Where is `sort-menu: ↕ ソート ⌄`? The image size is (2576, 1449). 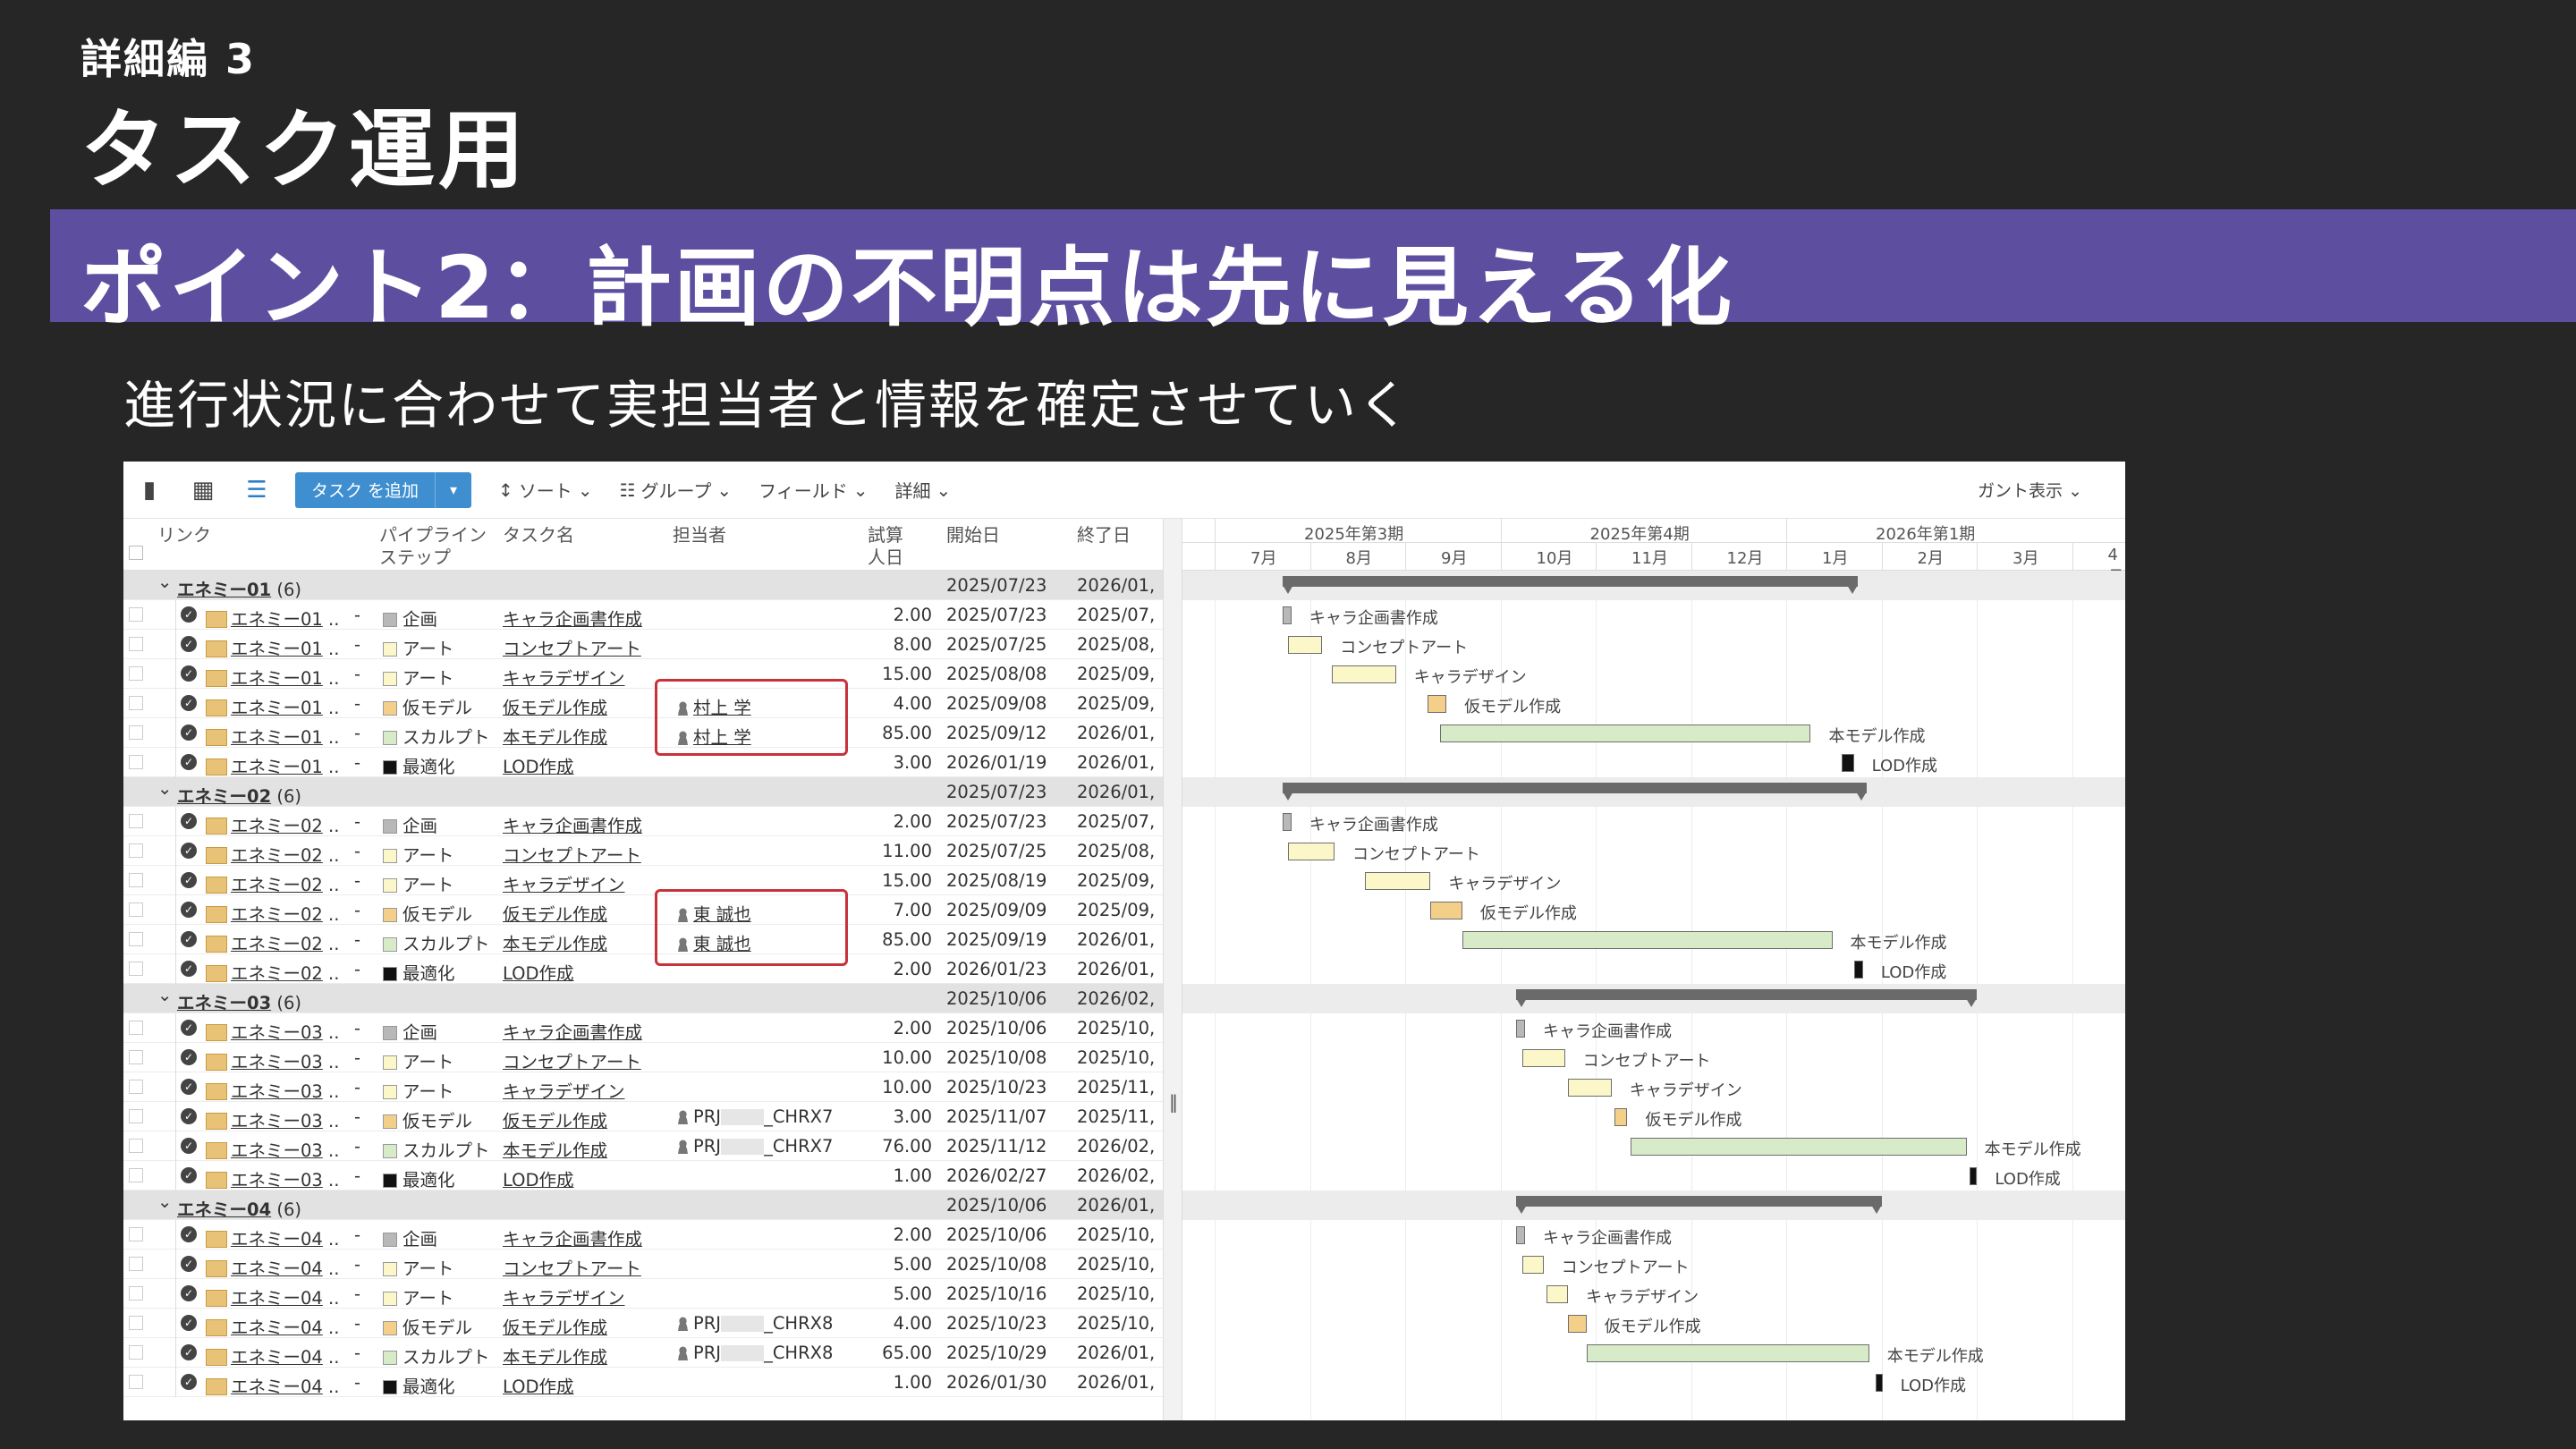 sort-menu: ↕ ソート ⌄ is located at coordinates (545, 490).